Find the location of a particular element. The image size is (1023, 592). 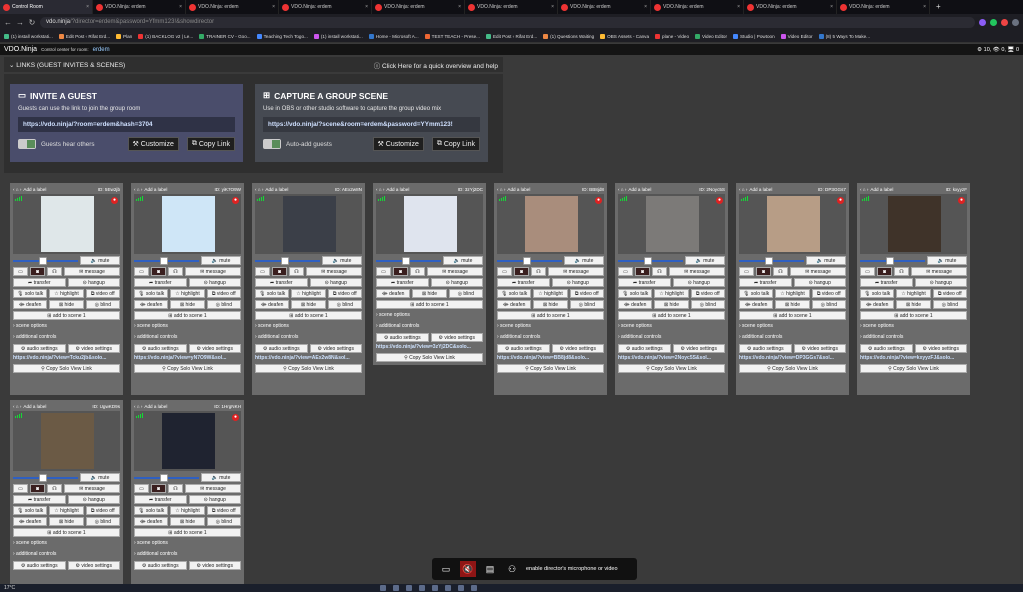

browser-tab: Control Room × is located at coordinates (46, 7).